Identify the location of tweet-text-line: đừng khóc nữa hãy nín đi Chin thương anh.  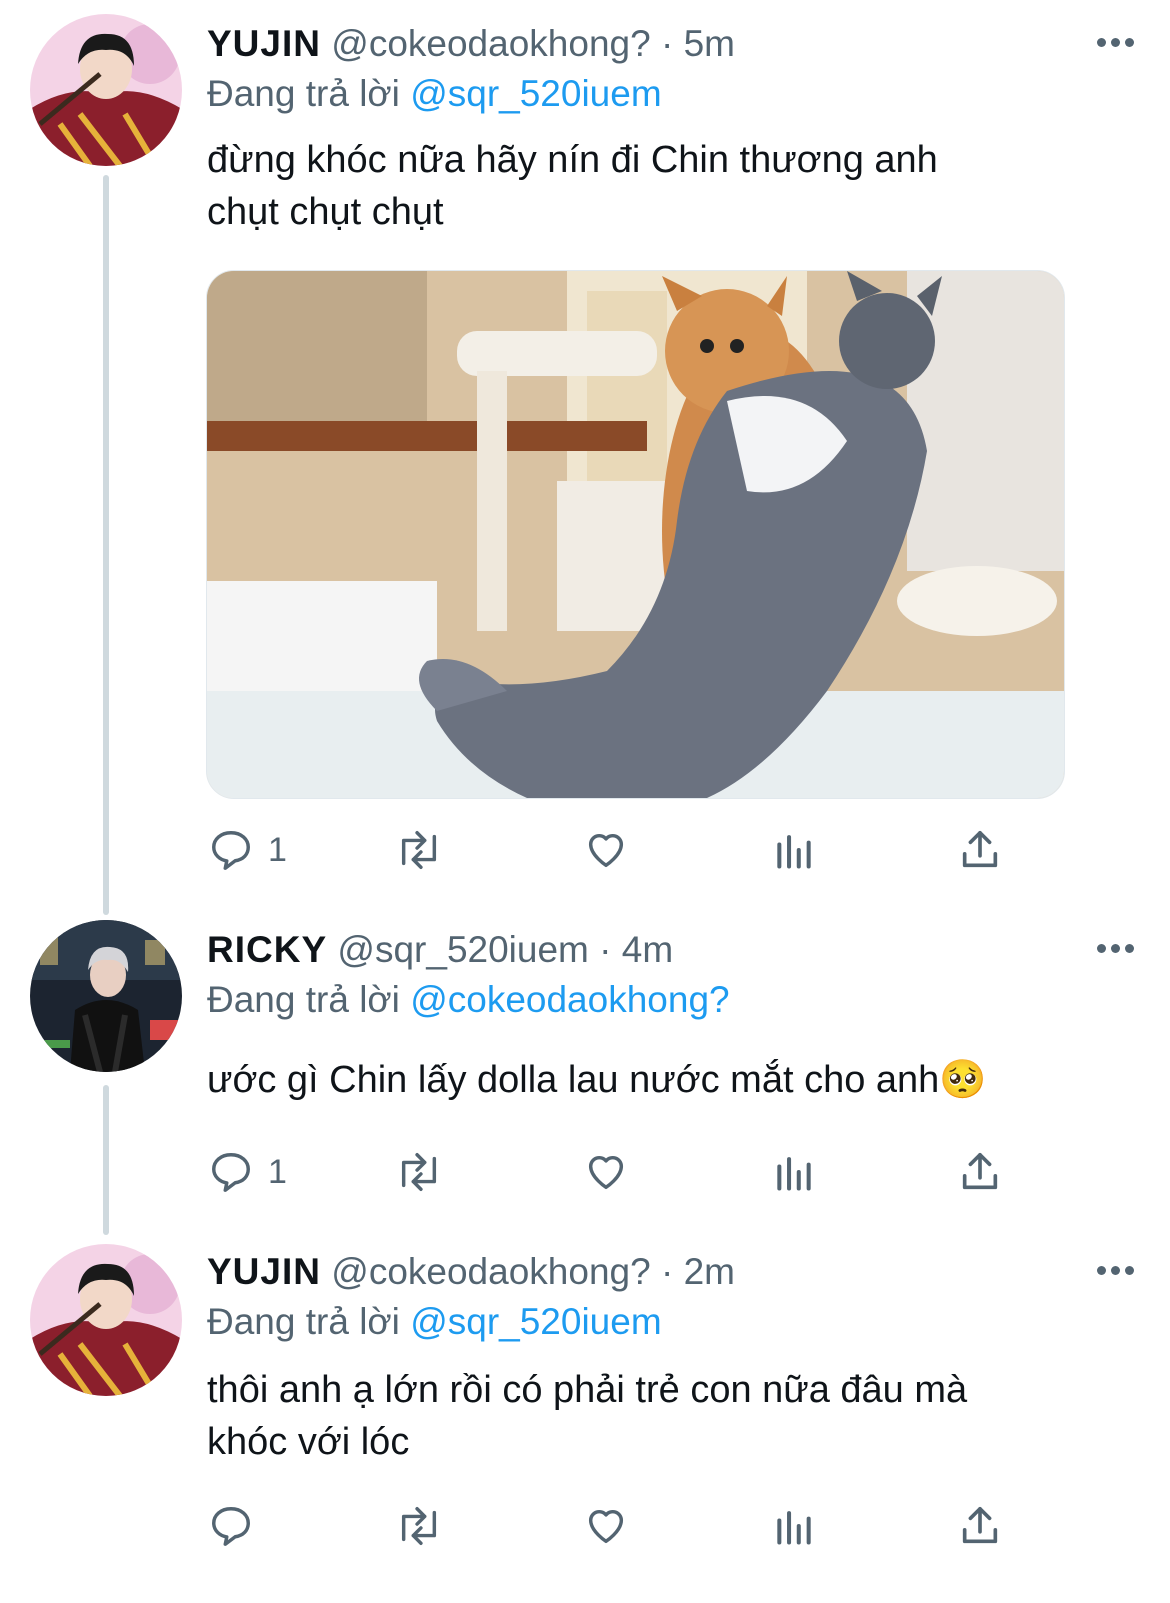
(572, 160).